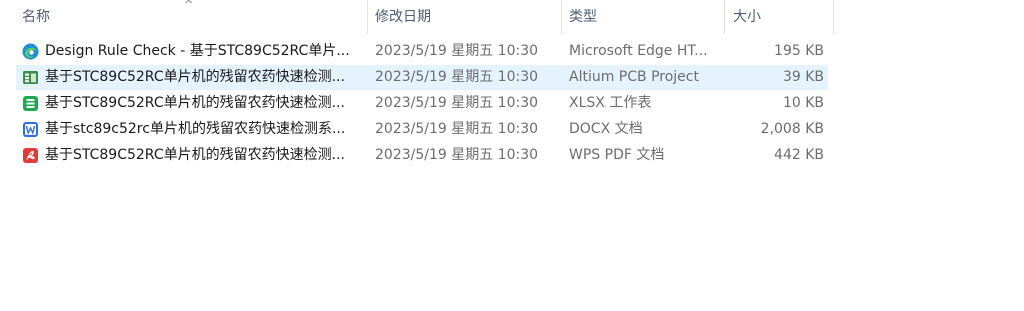 This screenshot has width=1024, height=311. I want to click on altium-icon, so click(30, 77).